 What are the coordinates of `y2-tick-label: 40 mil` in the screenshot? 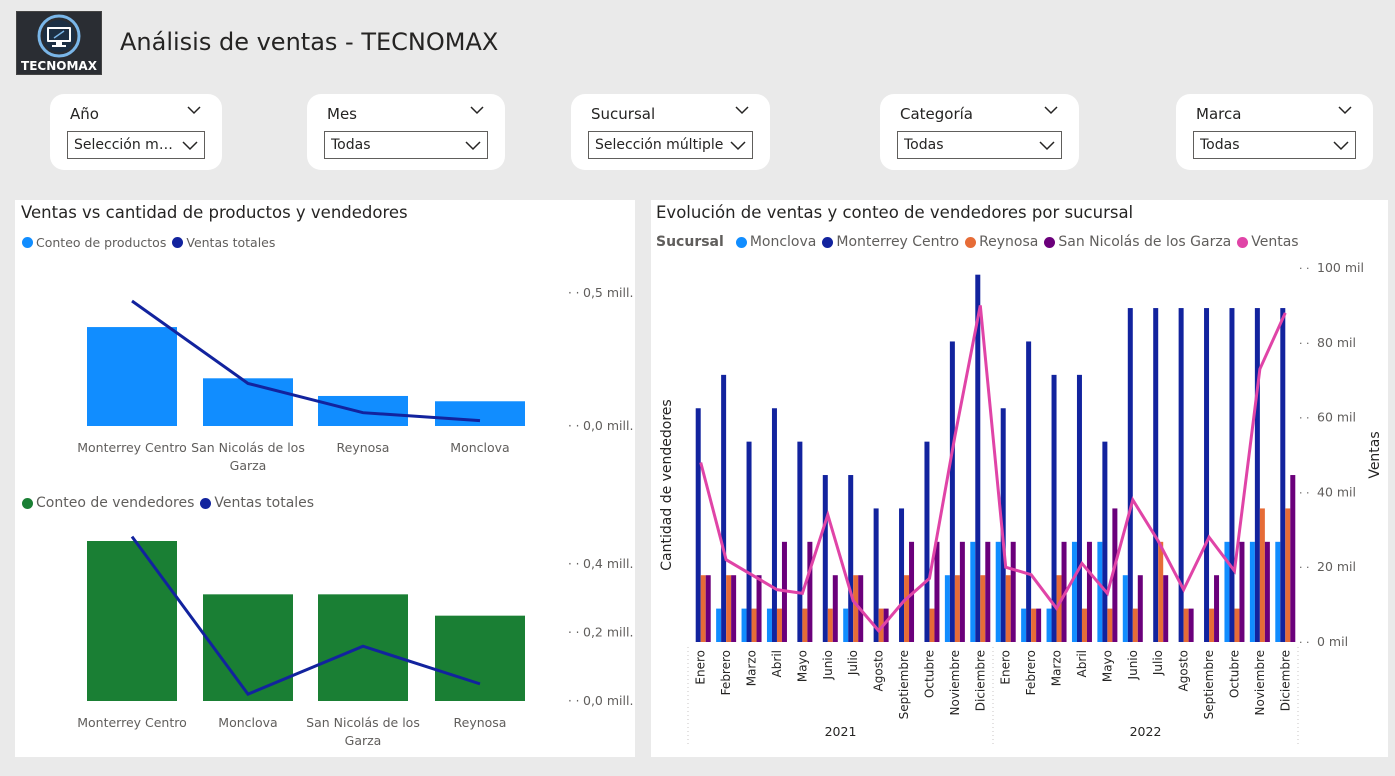 It's located at (1336, 491).